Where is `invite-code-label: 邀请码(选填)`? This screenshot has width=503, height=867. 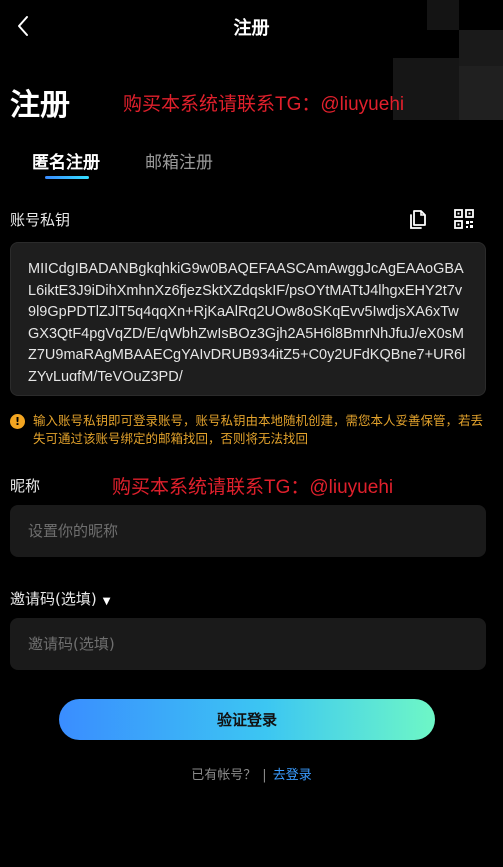 invite-code-label: 邀请码(选填) is located at coordinates (53, 599).